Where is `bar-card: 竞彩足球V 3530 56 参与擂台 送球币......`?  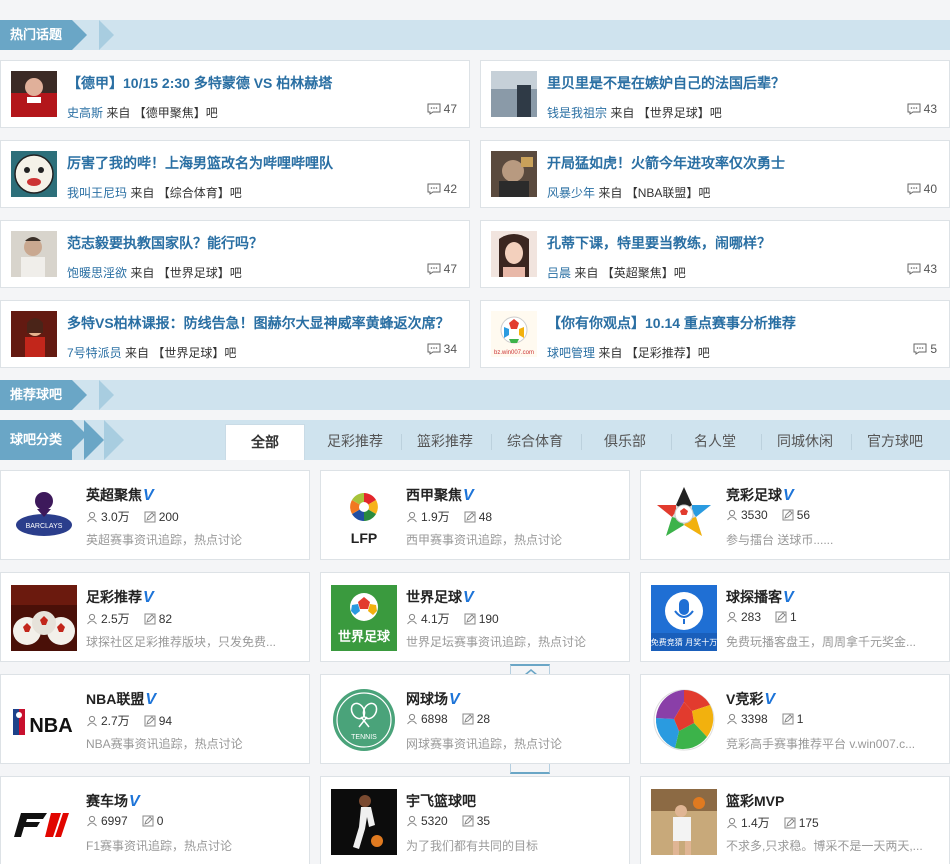
bar-card: 竞彩足球V 3530 56 参与擂台 送球币...... is located at coordinates (795, 515).